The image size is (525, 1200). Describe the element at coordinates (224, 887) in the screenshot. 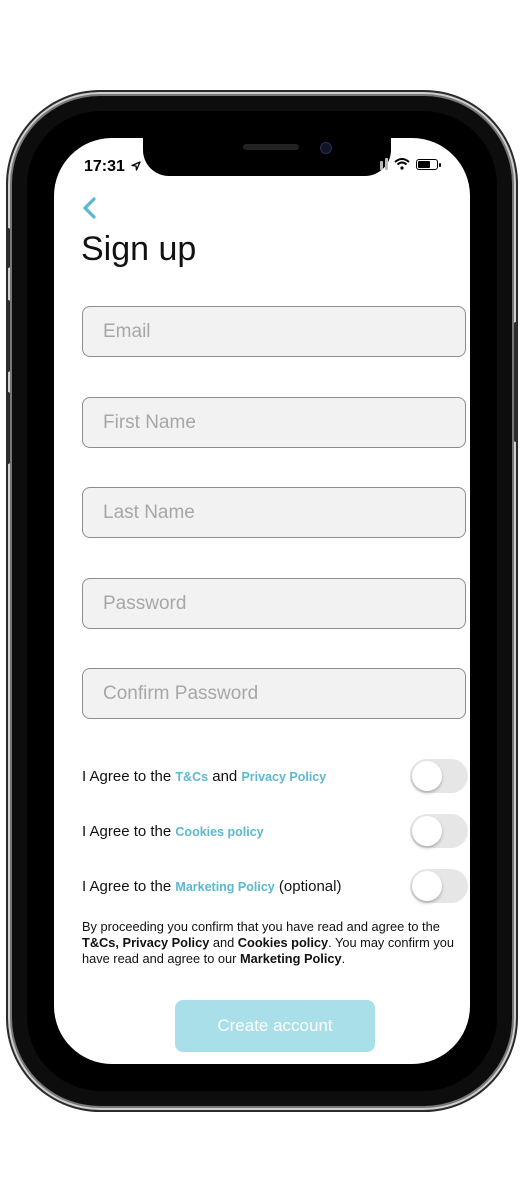

I see `marketing-policy-link: Marketing Policy` at that location.